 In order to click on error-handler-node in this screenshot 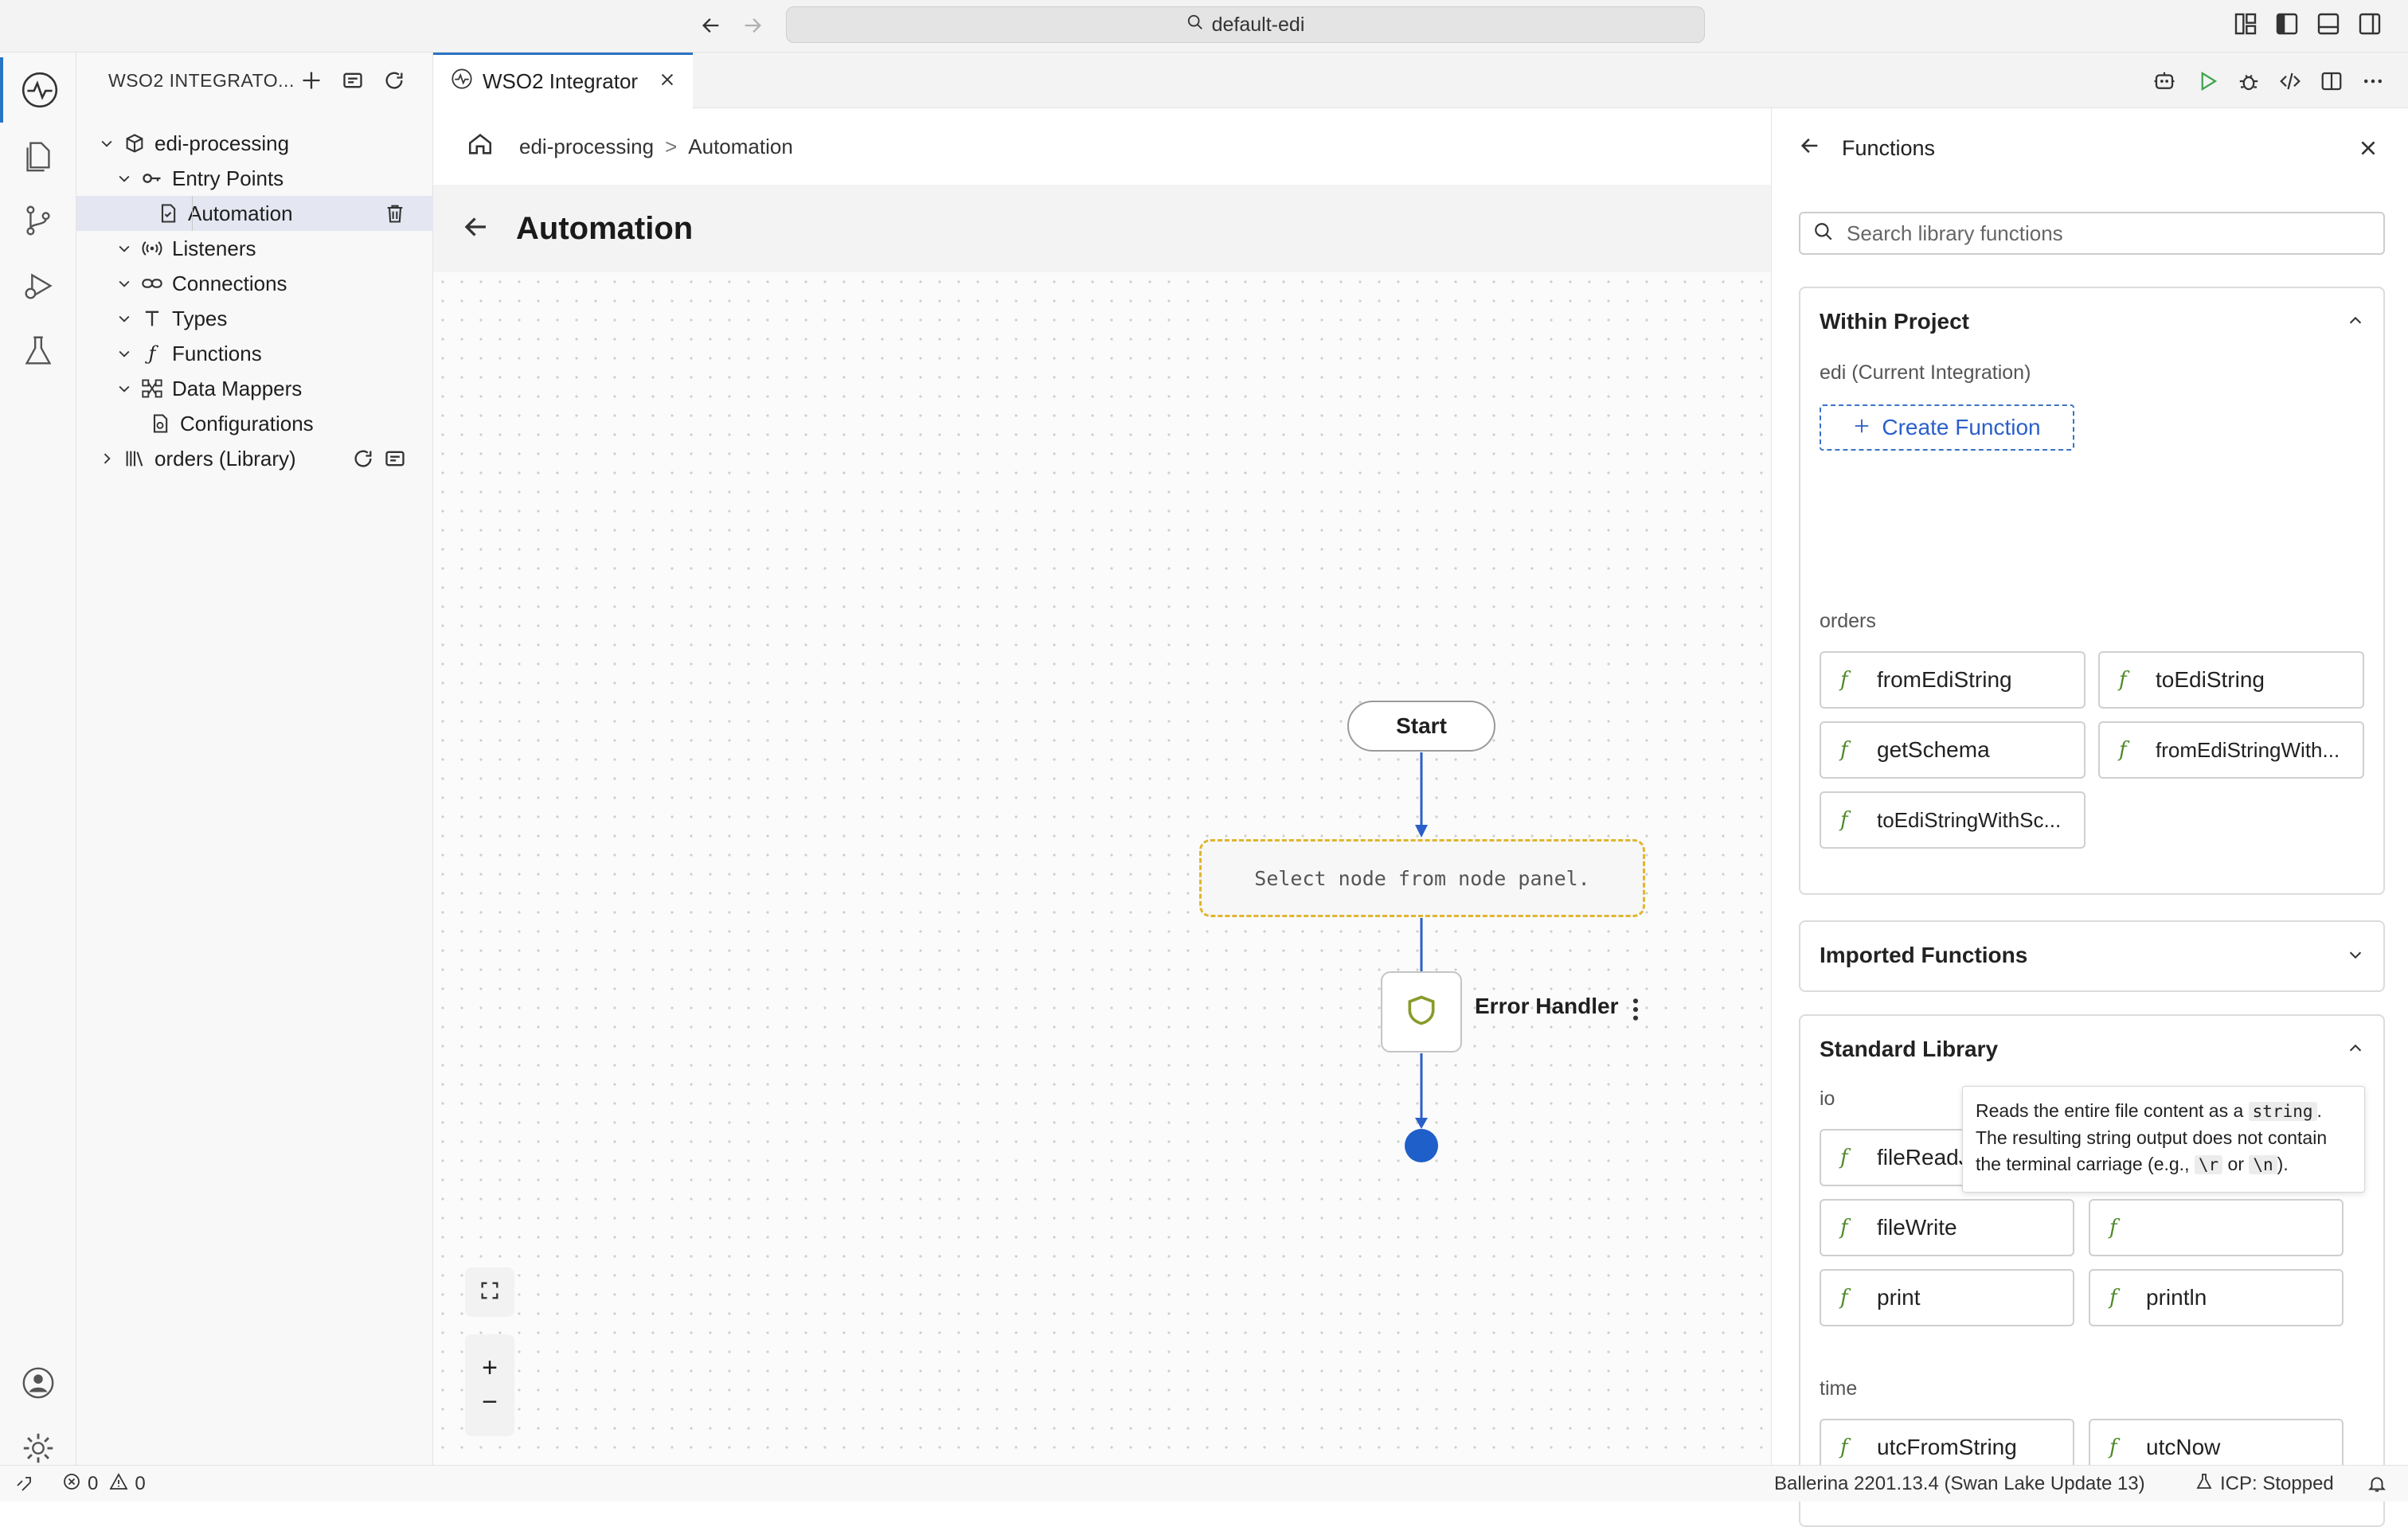, I will do `click(1421, 1011)`.